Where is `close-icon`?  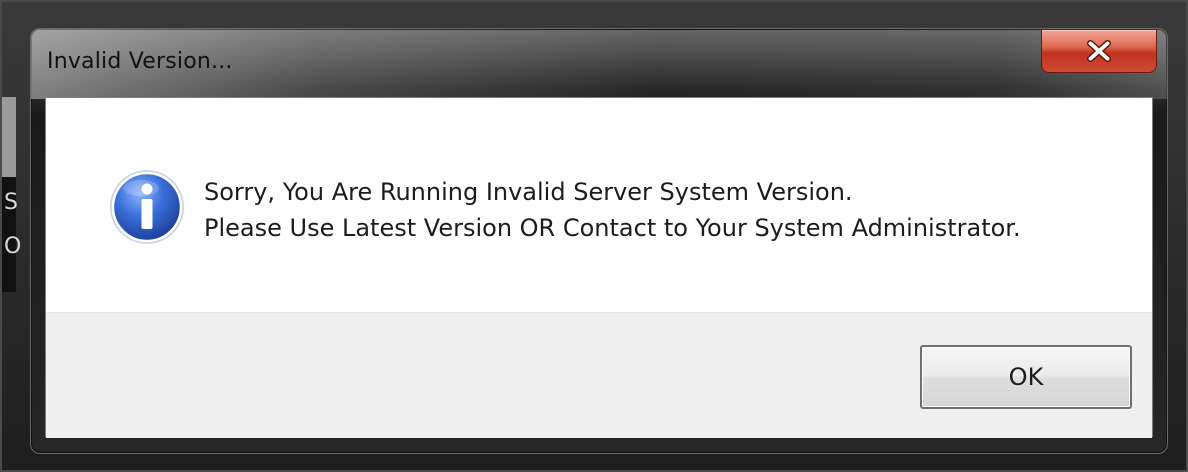
close-icon is located at coordinates (1099, 51).